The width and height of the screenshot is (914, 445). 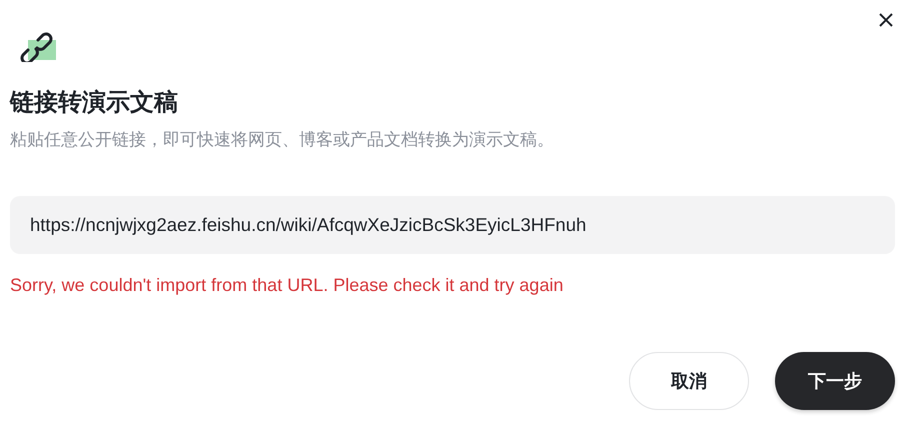 What do you see at coordinates (287, 285) in the screenshot?
I see `error-message: Sorry, we couldn't import from that URL. Please check it and try again` at bounding box center [287, 285].